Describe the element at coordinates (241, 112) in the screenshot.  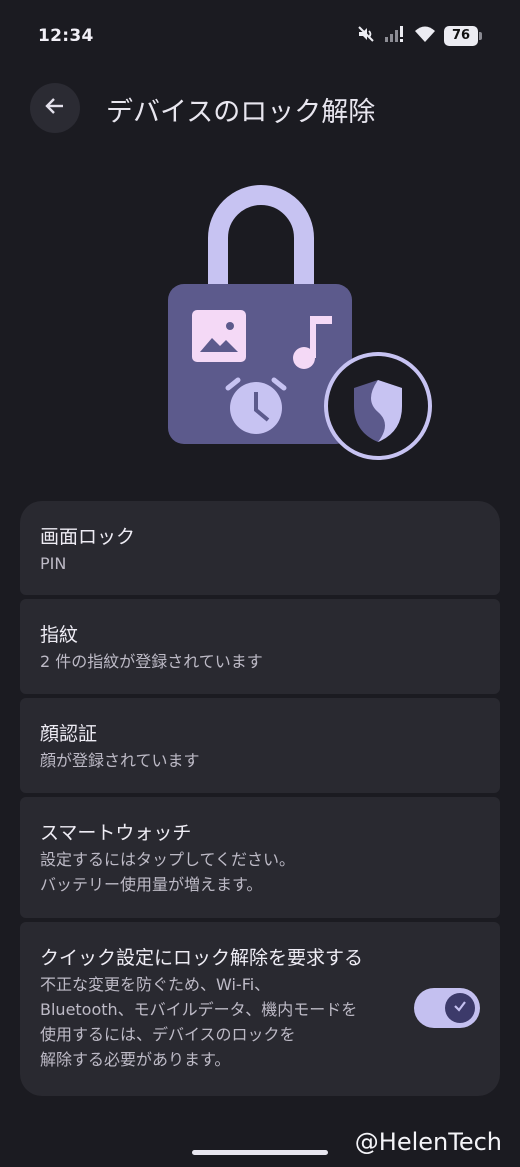
I see `page-title: デバイスのロック解除` at that location.